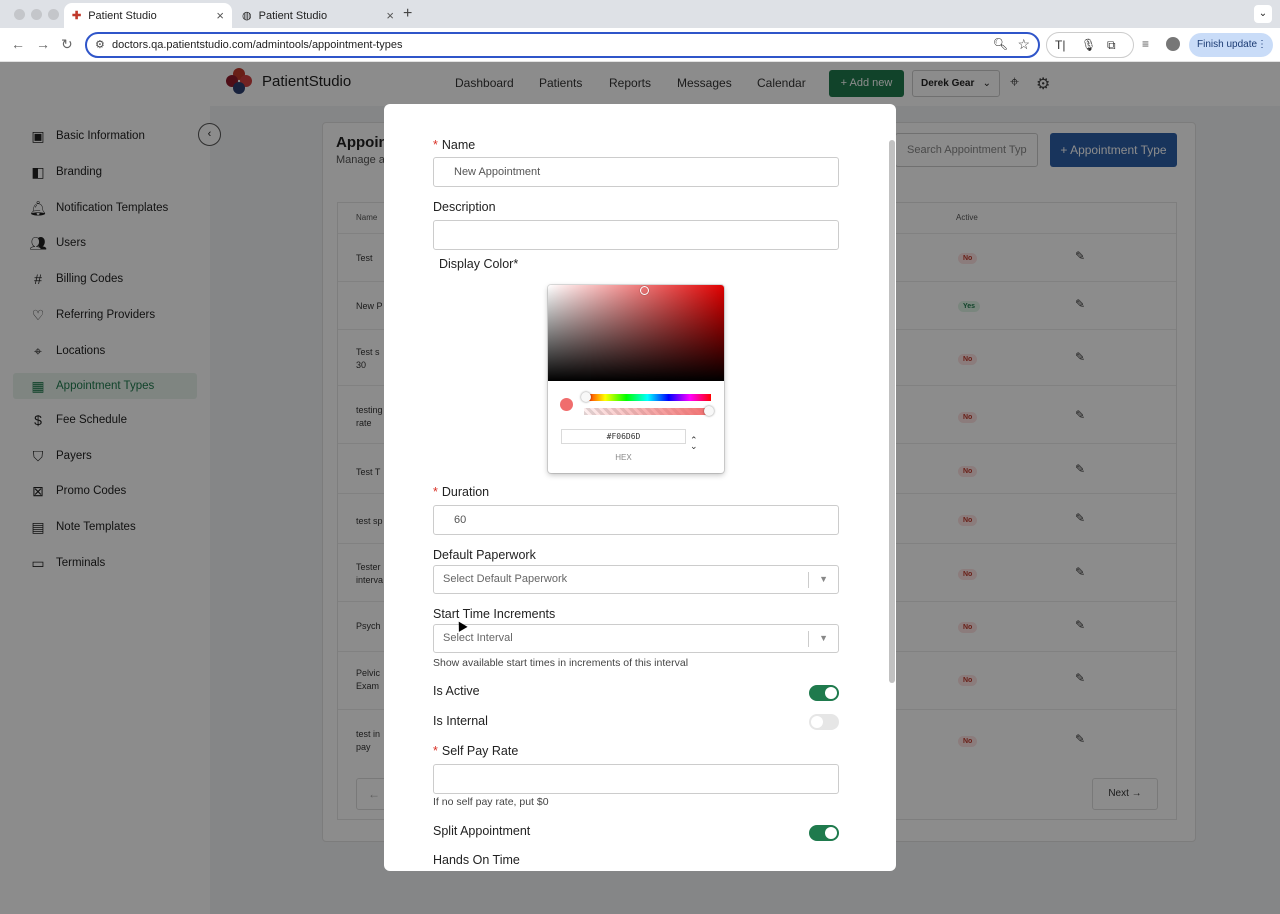 This screenshot has width=1280, height=914. What do you see at coordinates (465, 492) in the screenshot?
I see `duration-label-text: Duration` at bounding box center [465, 492].